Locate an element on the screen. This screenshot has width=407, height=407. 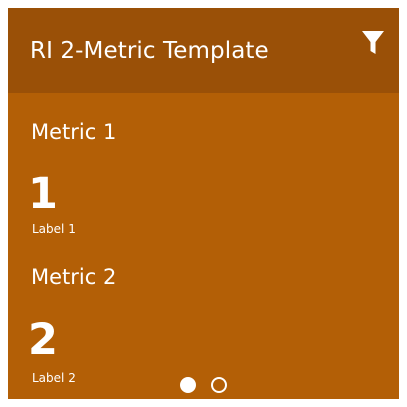
metric-2-value: 2 is located at coordinates (43, 340).